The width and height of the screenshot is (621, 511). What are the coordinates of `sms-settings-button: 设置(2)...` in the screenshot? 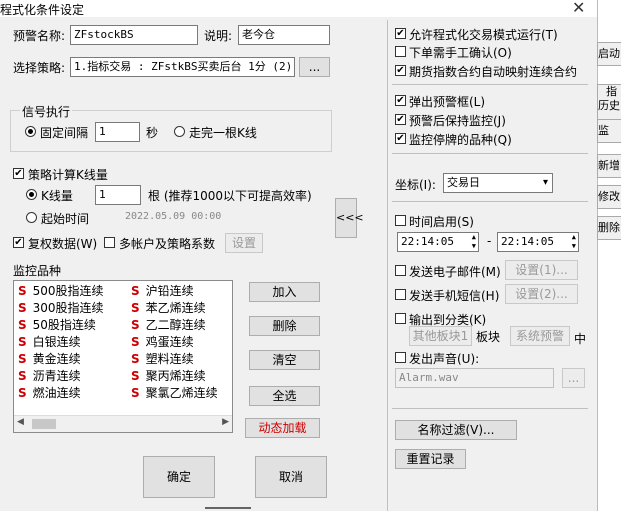 It's located at (541, 294).